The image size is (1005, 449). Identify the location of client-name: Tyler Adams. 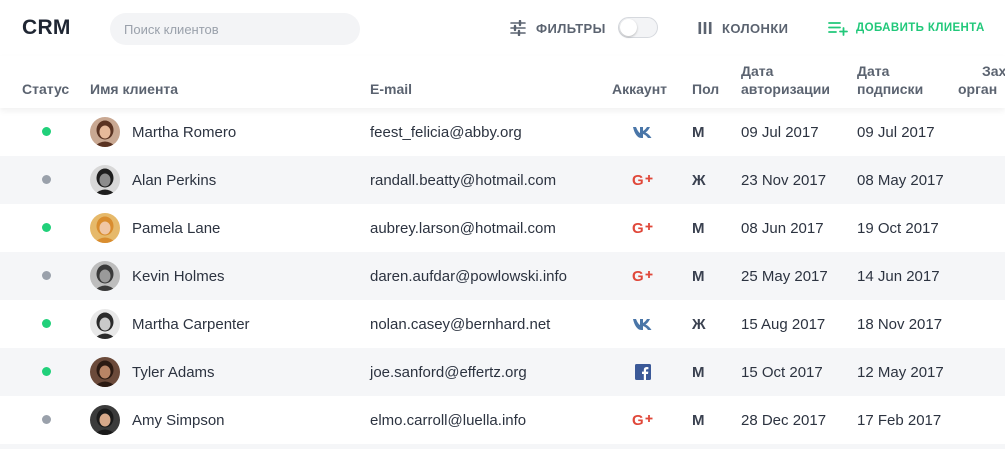
(173, 372).